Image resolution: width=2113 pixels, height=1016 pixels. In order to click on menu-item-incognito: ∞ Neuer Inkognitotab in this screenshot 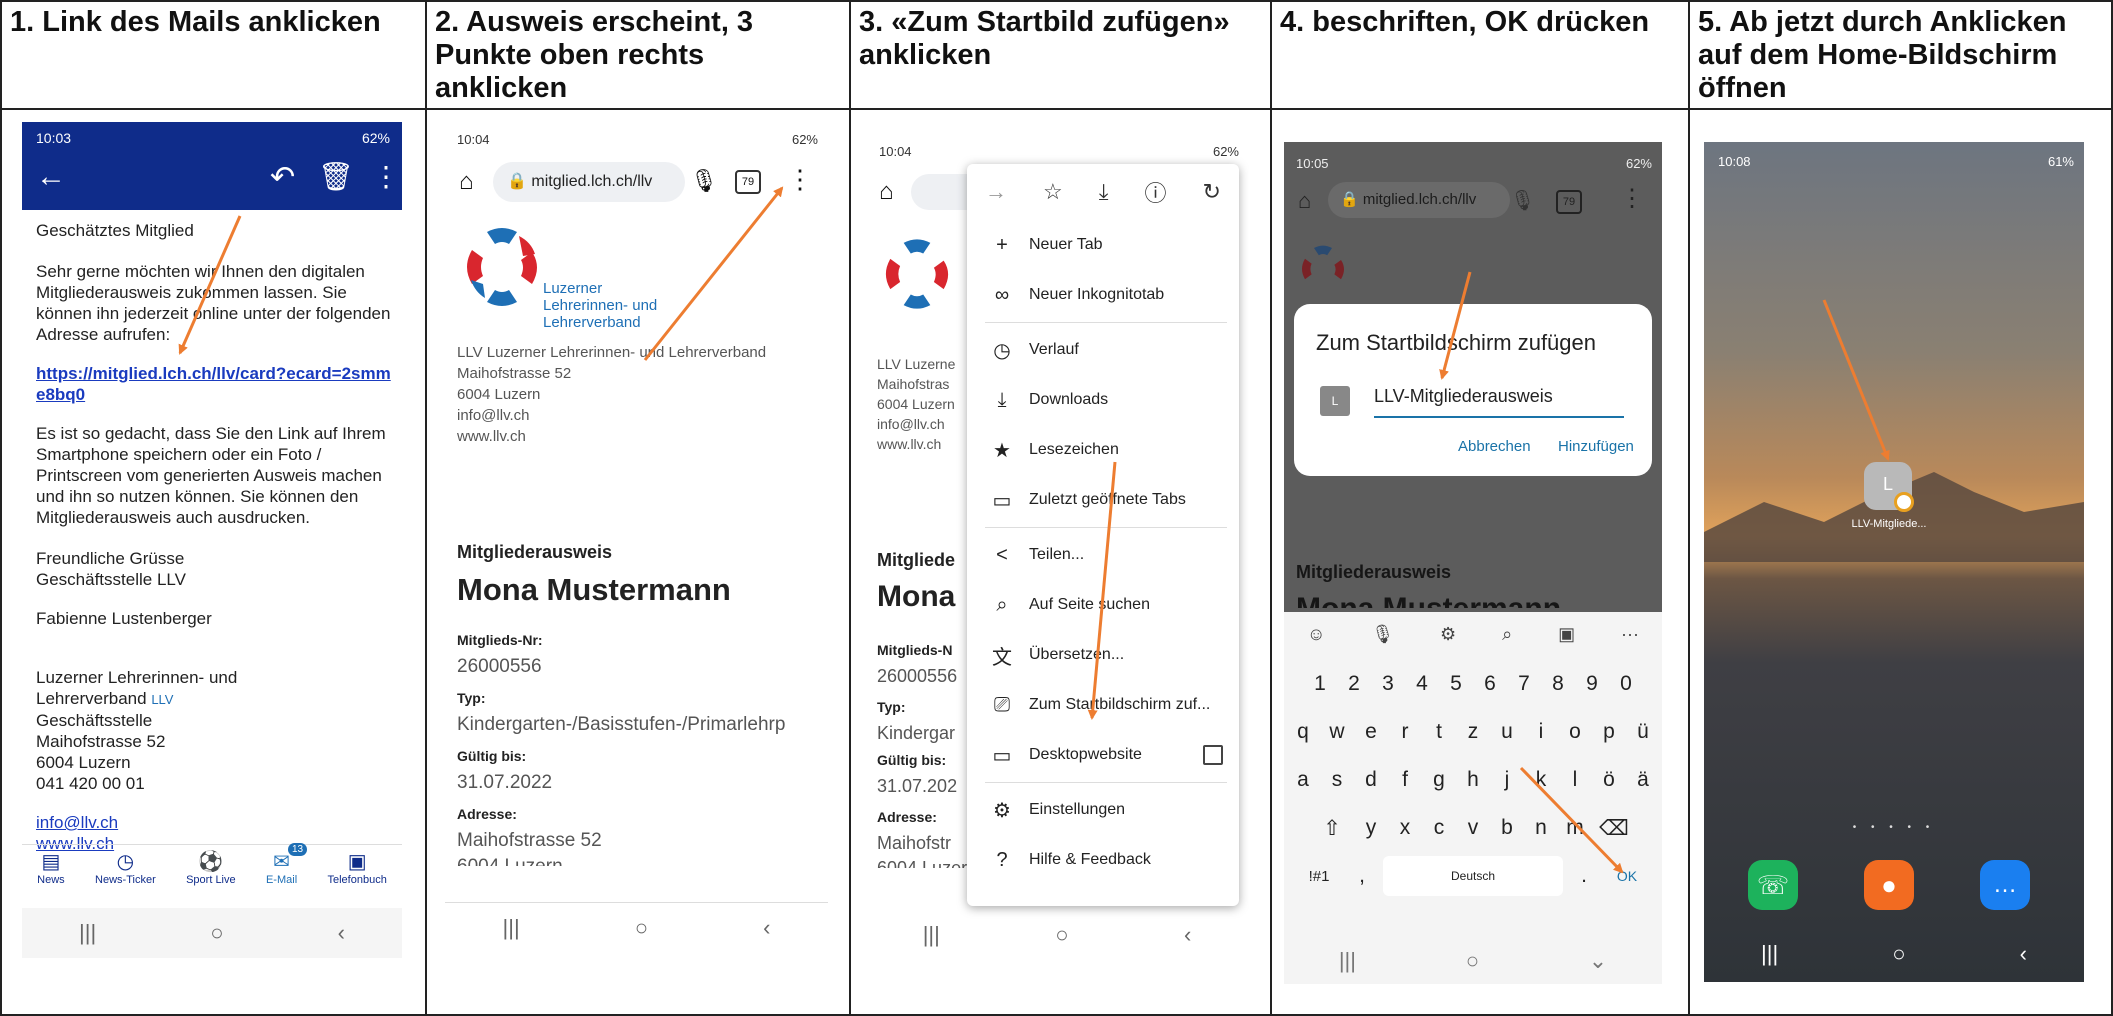, I will do `click(1112, 295)`.